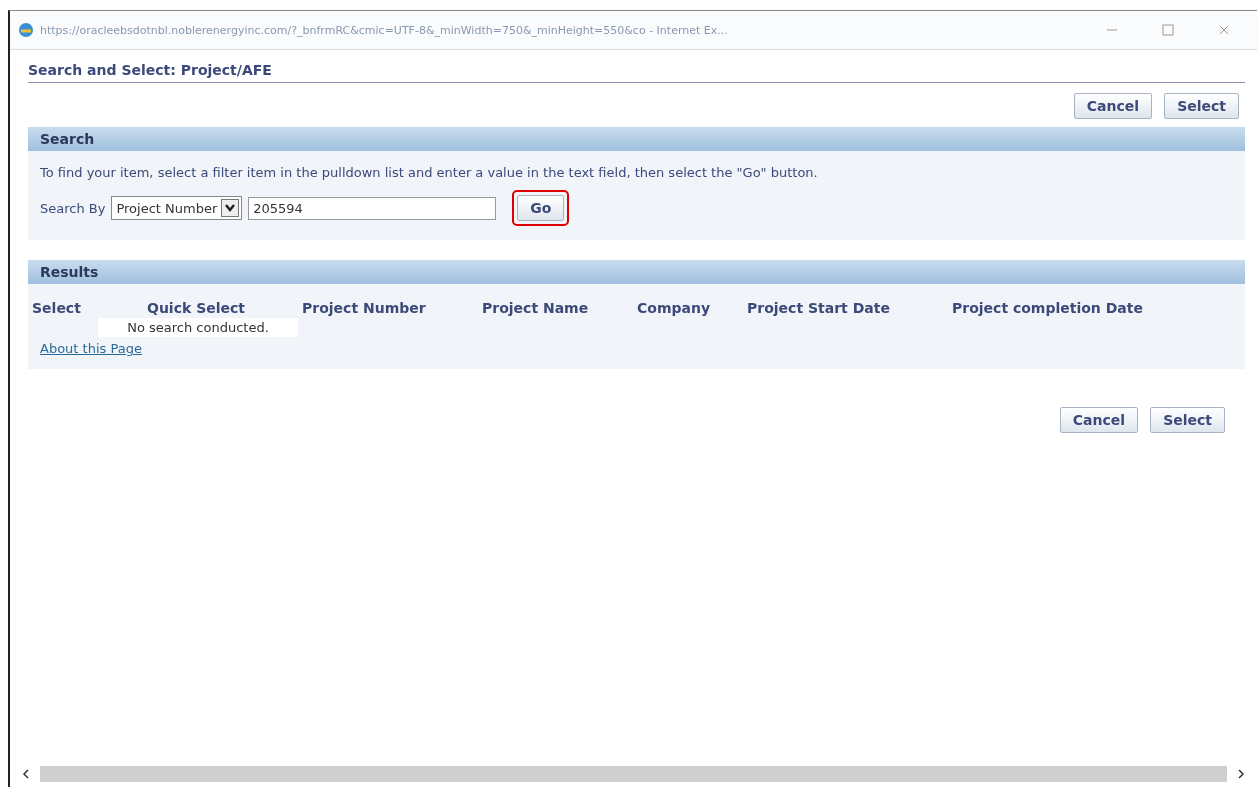 This screenshot has height=787, width=1257. Describe the element at coordinates (26, 774) in the screenshot. I see `scroll-left-icon` at that location.